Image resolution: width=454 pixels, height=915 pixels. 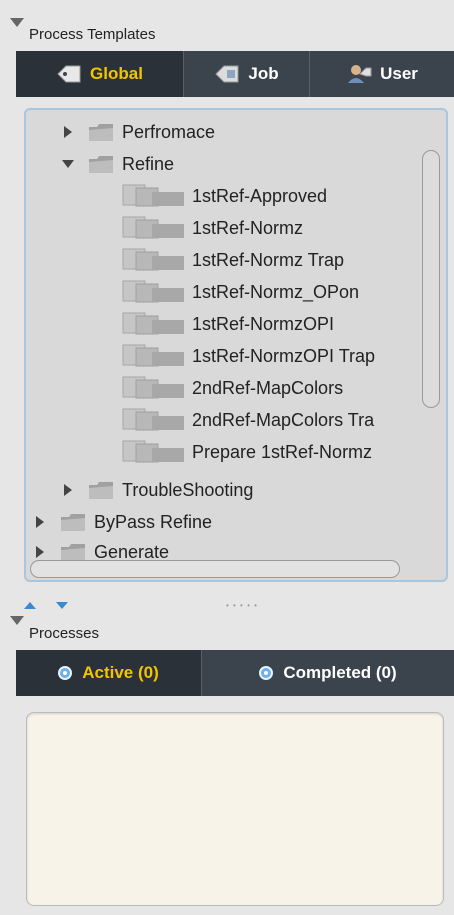 What do you see at coordinates (69, 74) in the screenshot?
I see `tag-icon` at bounding box center [69, 74].